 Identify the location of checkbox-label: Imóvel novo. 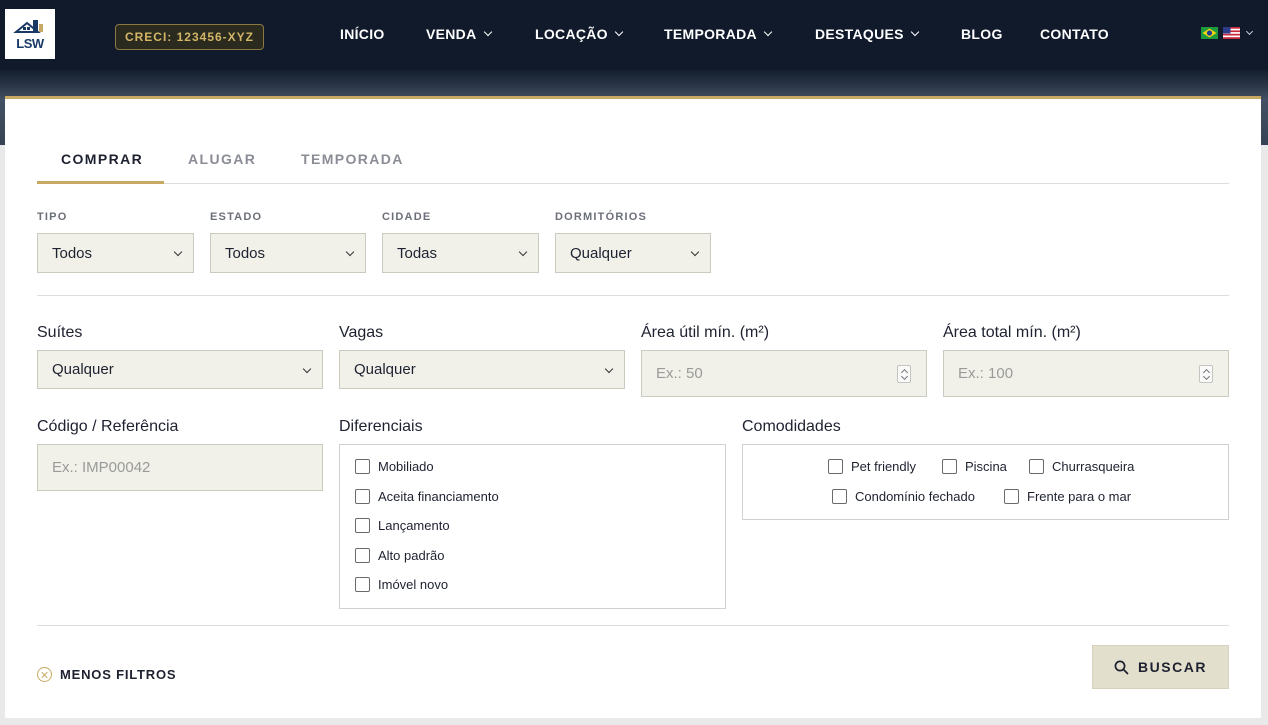
(413, 584).